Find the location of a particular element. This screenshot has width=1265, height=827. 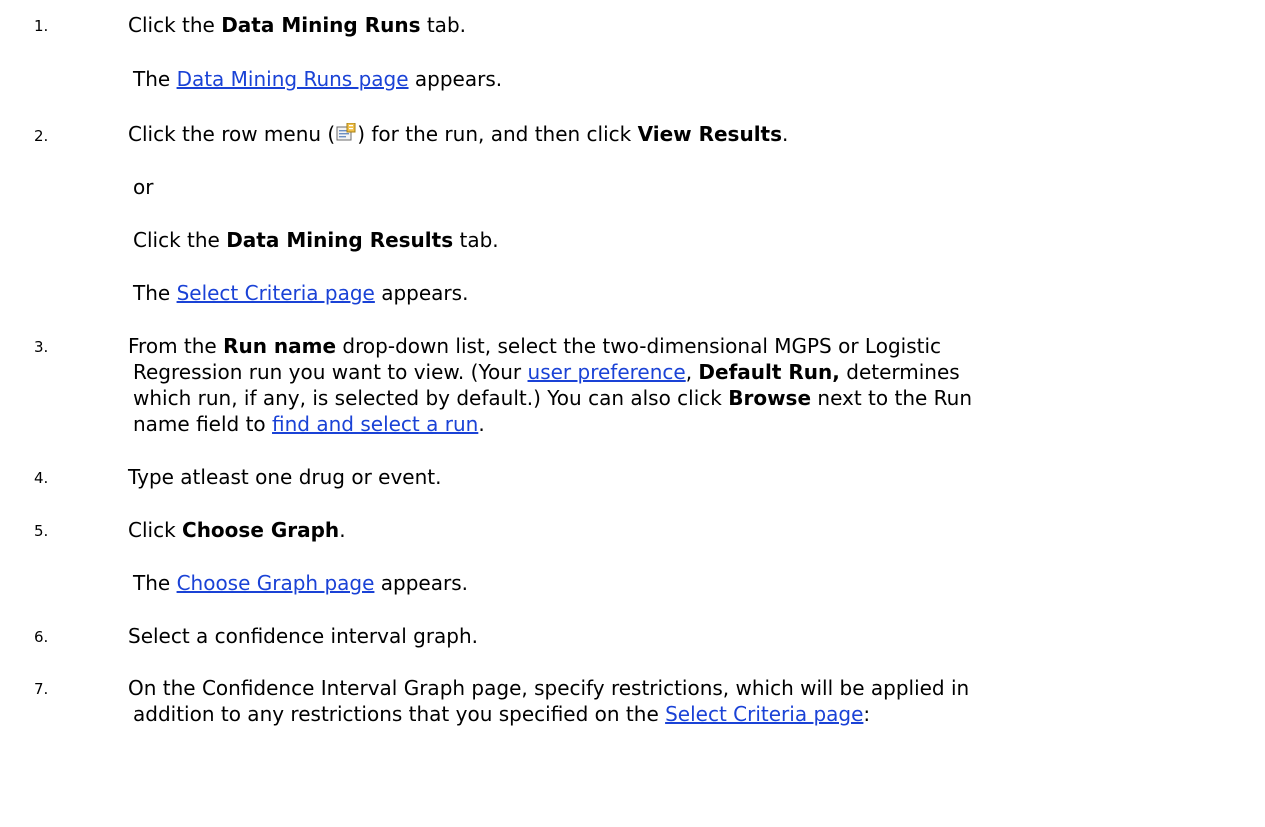

step-text: next to the Run is located at coordinates (892, 398).